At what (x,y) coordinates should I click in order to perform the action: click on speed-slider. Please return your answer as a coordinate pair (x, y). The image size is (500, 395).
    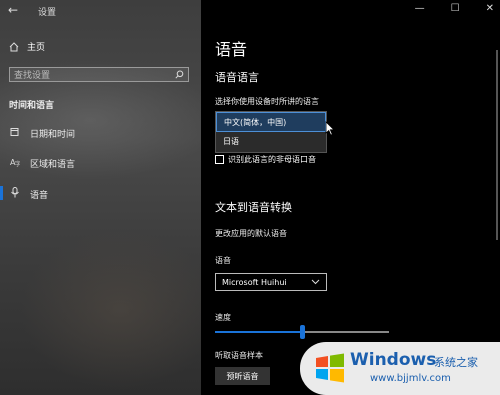
    Looking at the image, I should click on (302, 332).